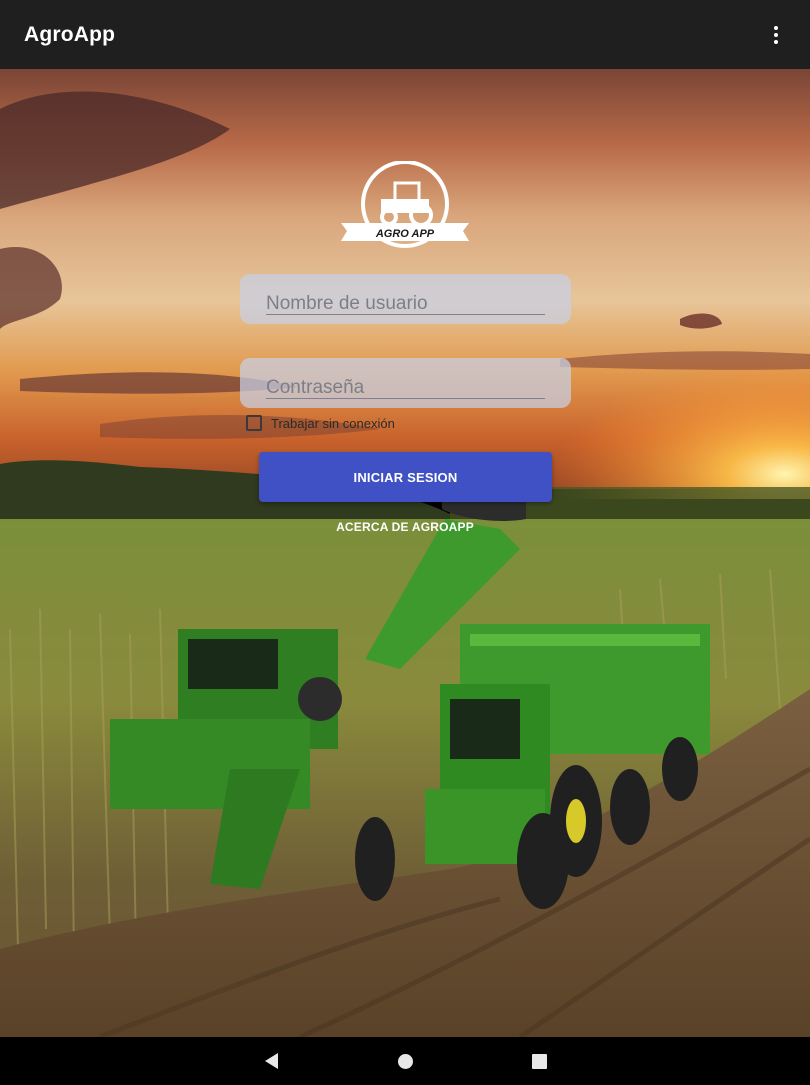 The width and height of the screenshot is (810, 1085). What do you see at coordinates (405, 34) in the screenshot?
I see `app-bar: AgroApp` at bounding box center [405, 34].